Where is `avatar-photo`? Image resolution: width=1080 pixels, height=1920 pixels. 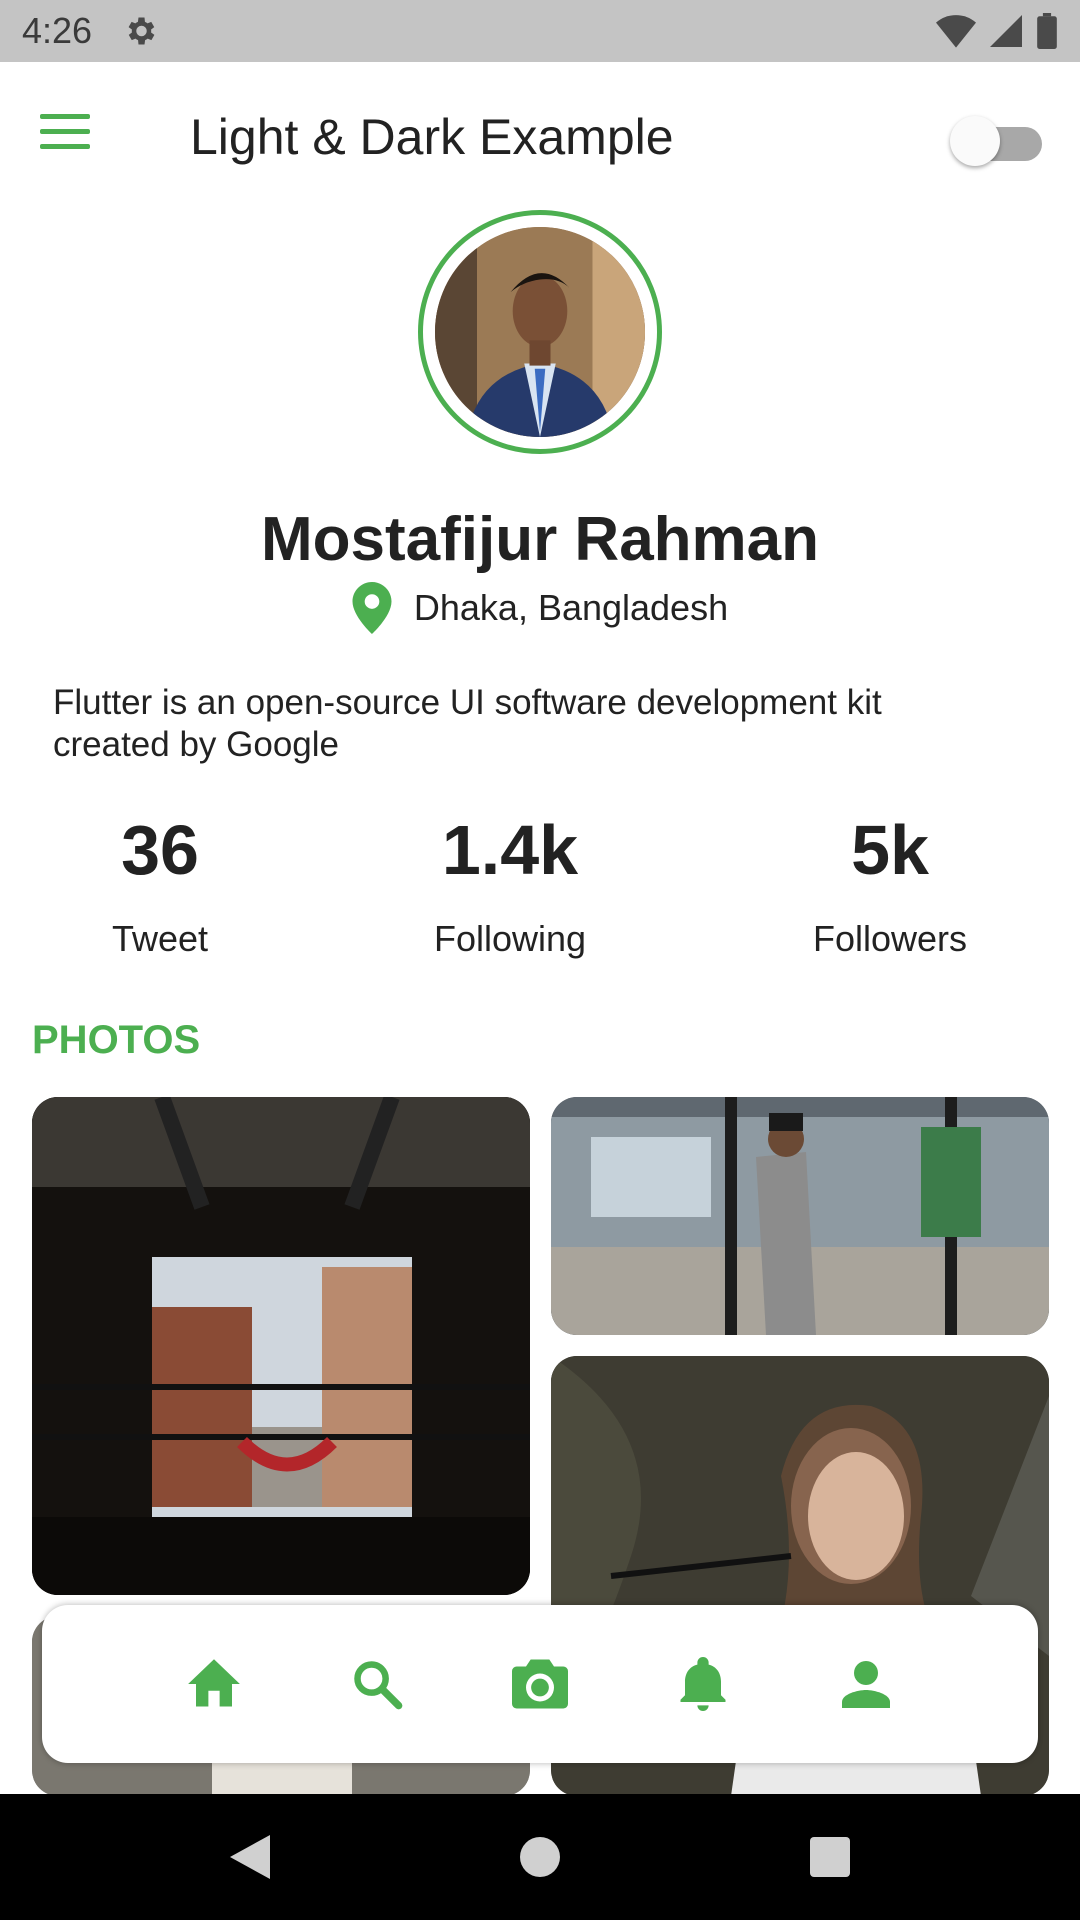 avatar-photo is located at coordinates (540, 332).